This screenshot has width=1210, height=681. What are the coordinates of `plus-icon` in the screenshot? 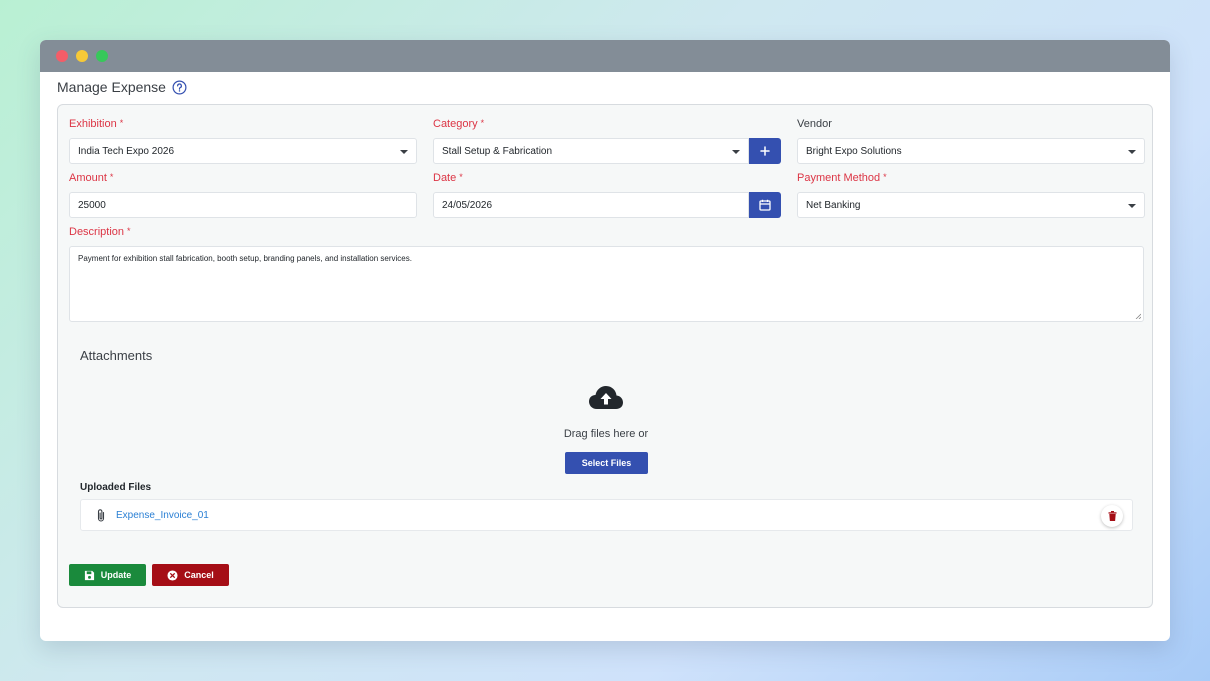 It's located at (765, 151).